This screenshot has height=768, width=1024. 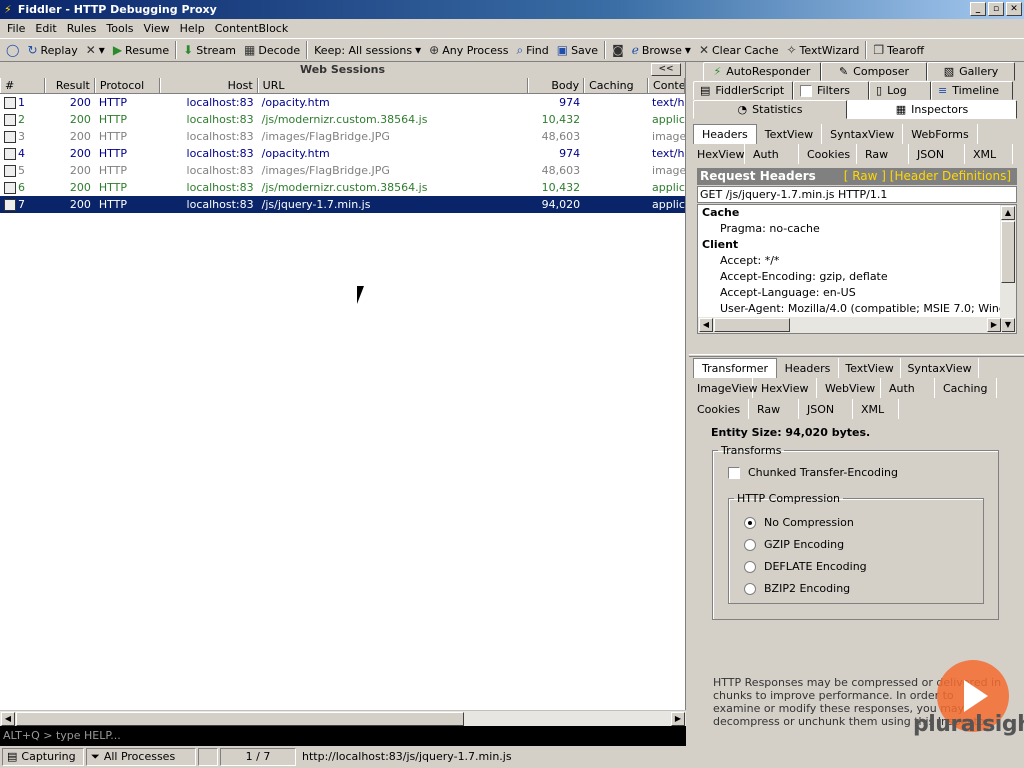 I want to click on resp-tab-caching: Caching, so click(x=966, y=388).